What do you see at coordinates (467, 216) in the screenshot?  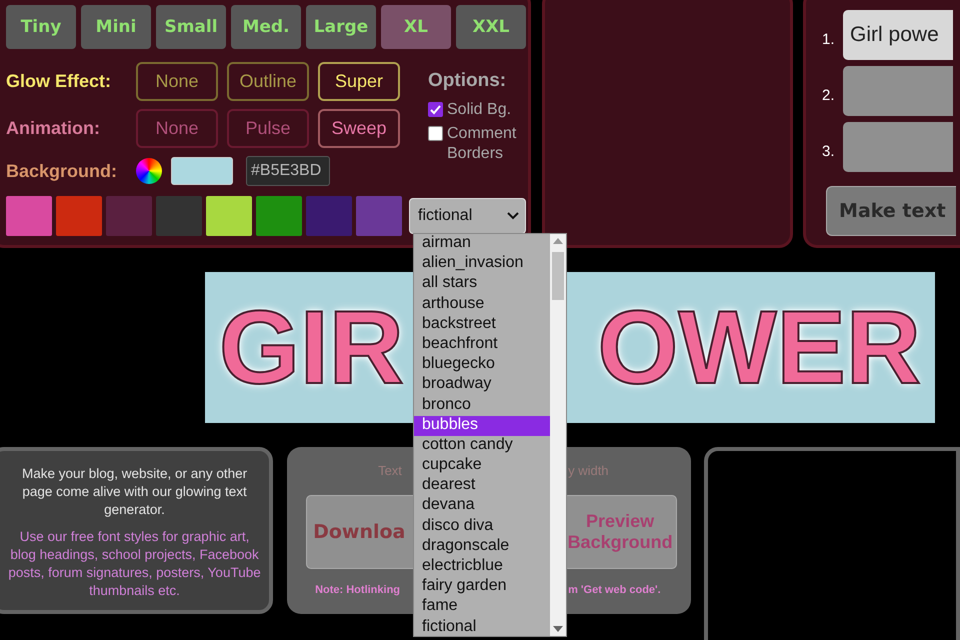 I see `font-select: fictional` at bounding box center [467, 216].